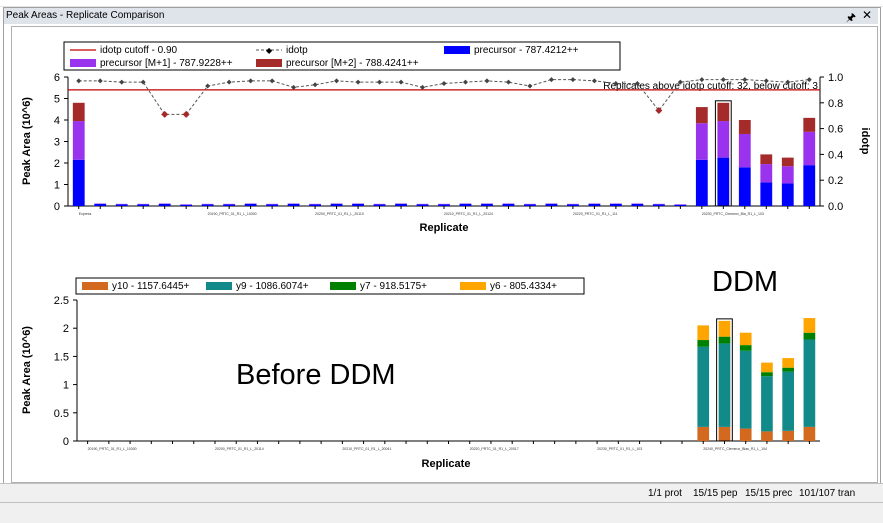 This screenshot has height=523, width=883. Describe the element at coordinates (219, 286) in the screenshot. I see `legend-y9-swatch` at that location.